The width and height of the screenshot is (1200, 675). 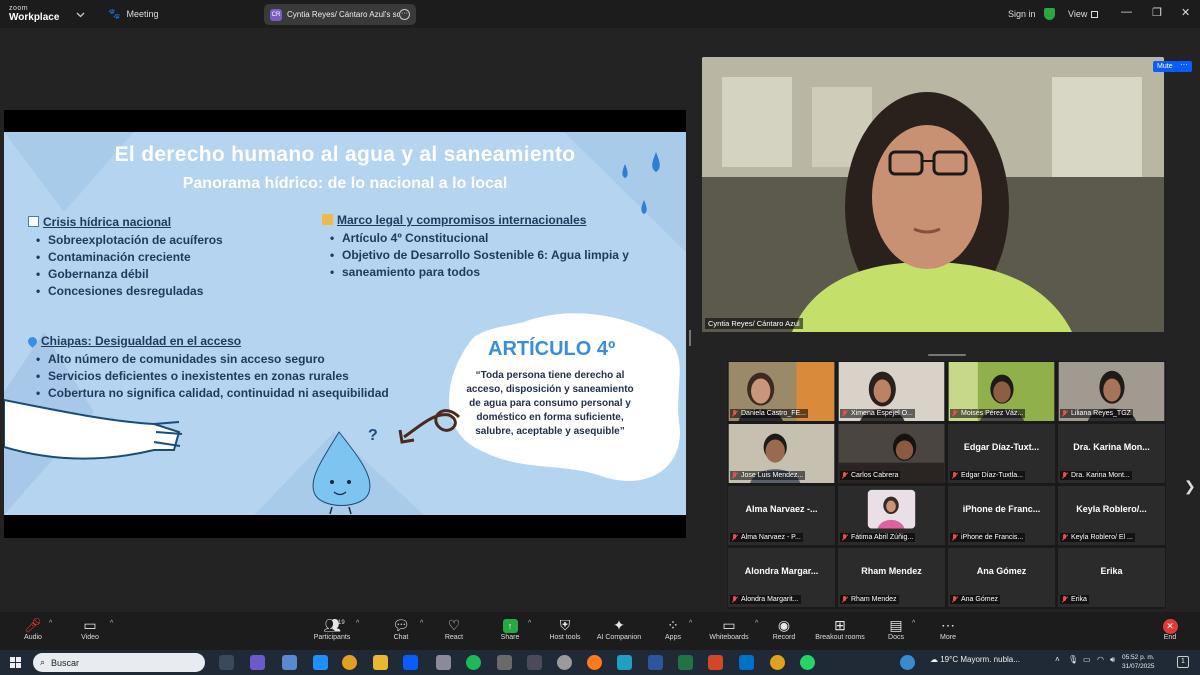 What do you see at coordinates (15, 662) in the screenshot?
I see `windows-start-icon` at bounding box center [15, 662].